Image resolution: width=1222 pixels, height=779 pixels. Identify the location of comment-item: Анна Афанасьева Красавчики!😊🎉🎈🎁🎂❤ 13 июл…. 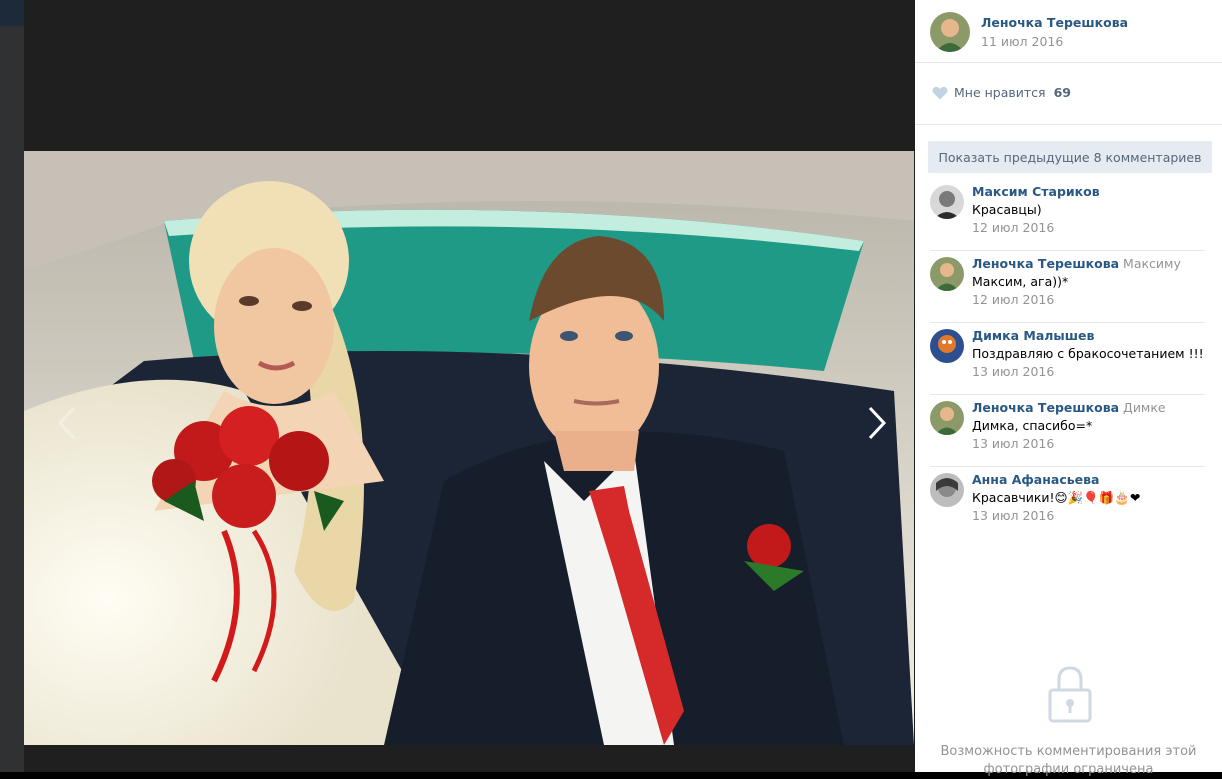
(1067, 503).